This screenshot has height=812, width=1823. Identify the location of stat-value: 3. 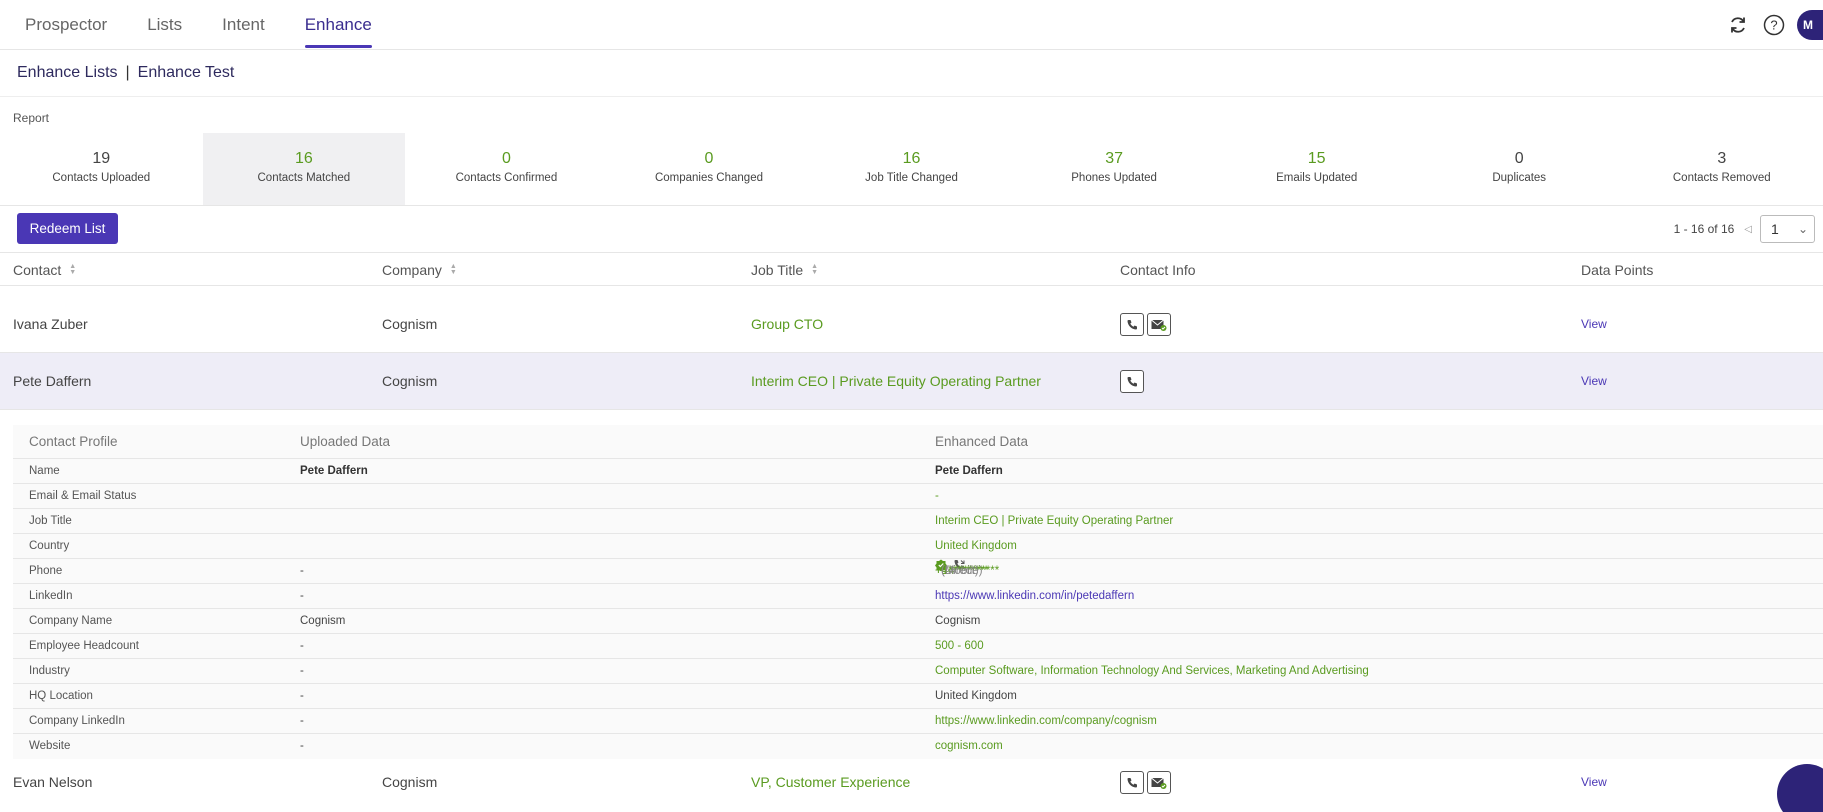
(1722, 158).